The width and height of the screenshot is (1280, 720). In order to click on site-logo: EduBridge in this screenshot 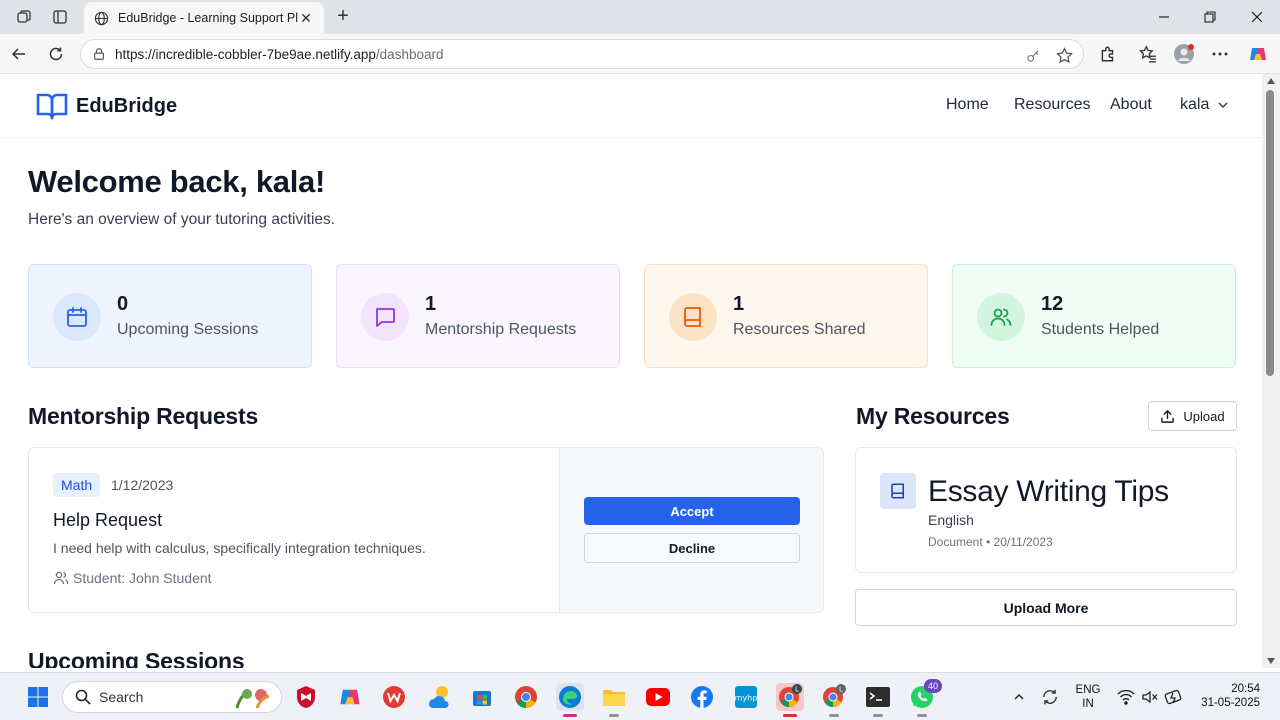, I will do `click(106, 106)`.